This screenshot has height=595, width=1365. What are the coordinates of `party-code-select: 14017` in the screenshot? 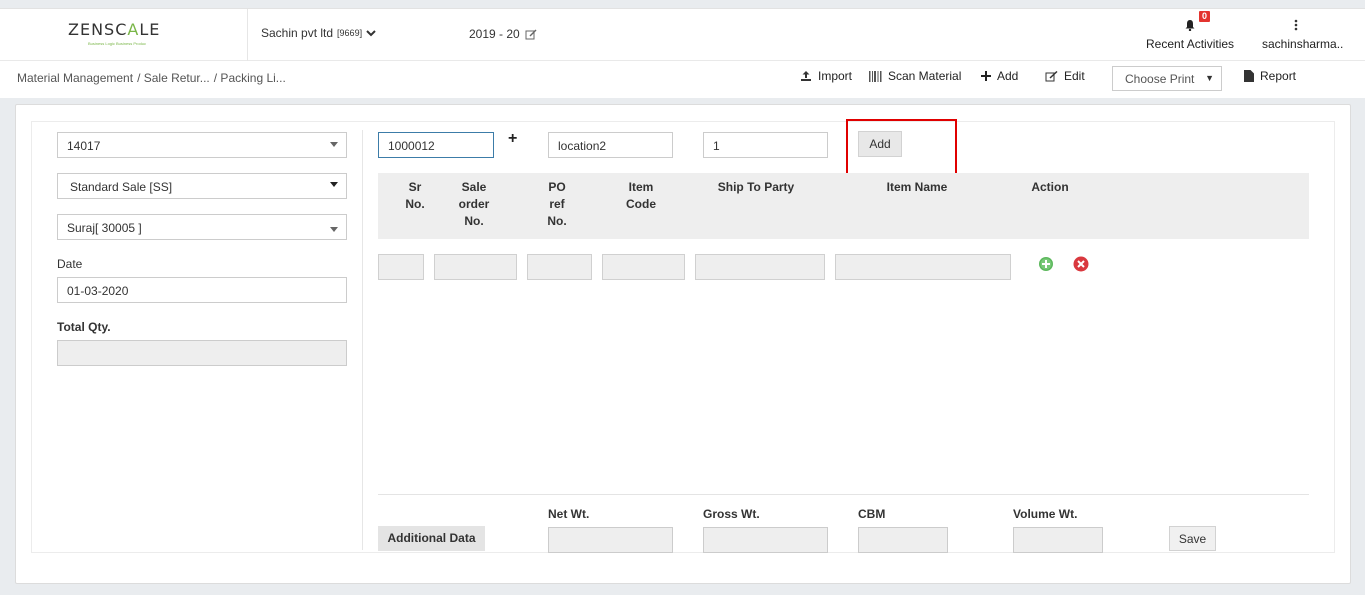 It's located at (202, 145).